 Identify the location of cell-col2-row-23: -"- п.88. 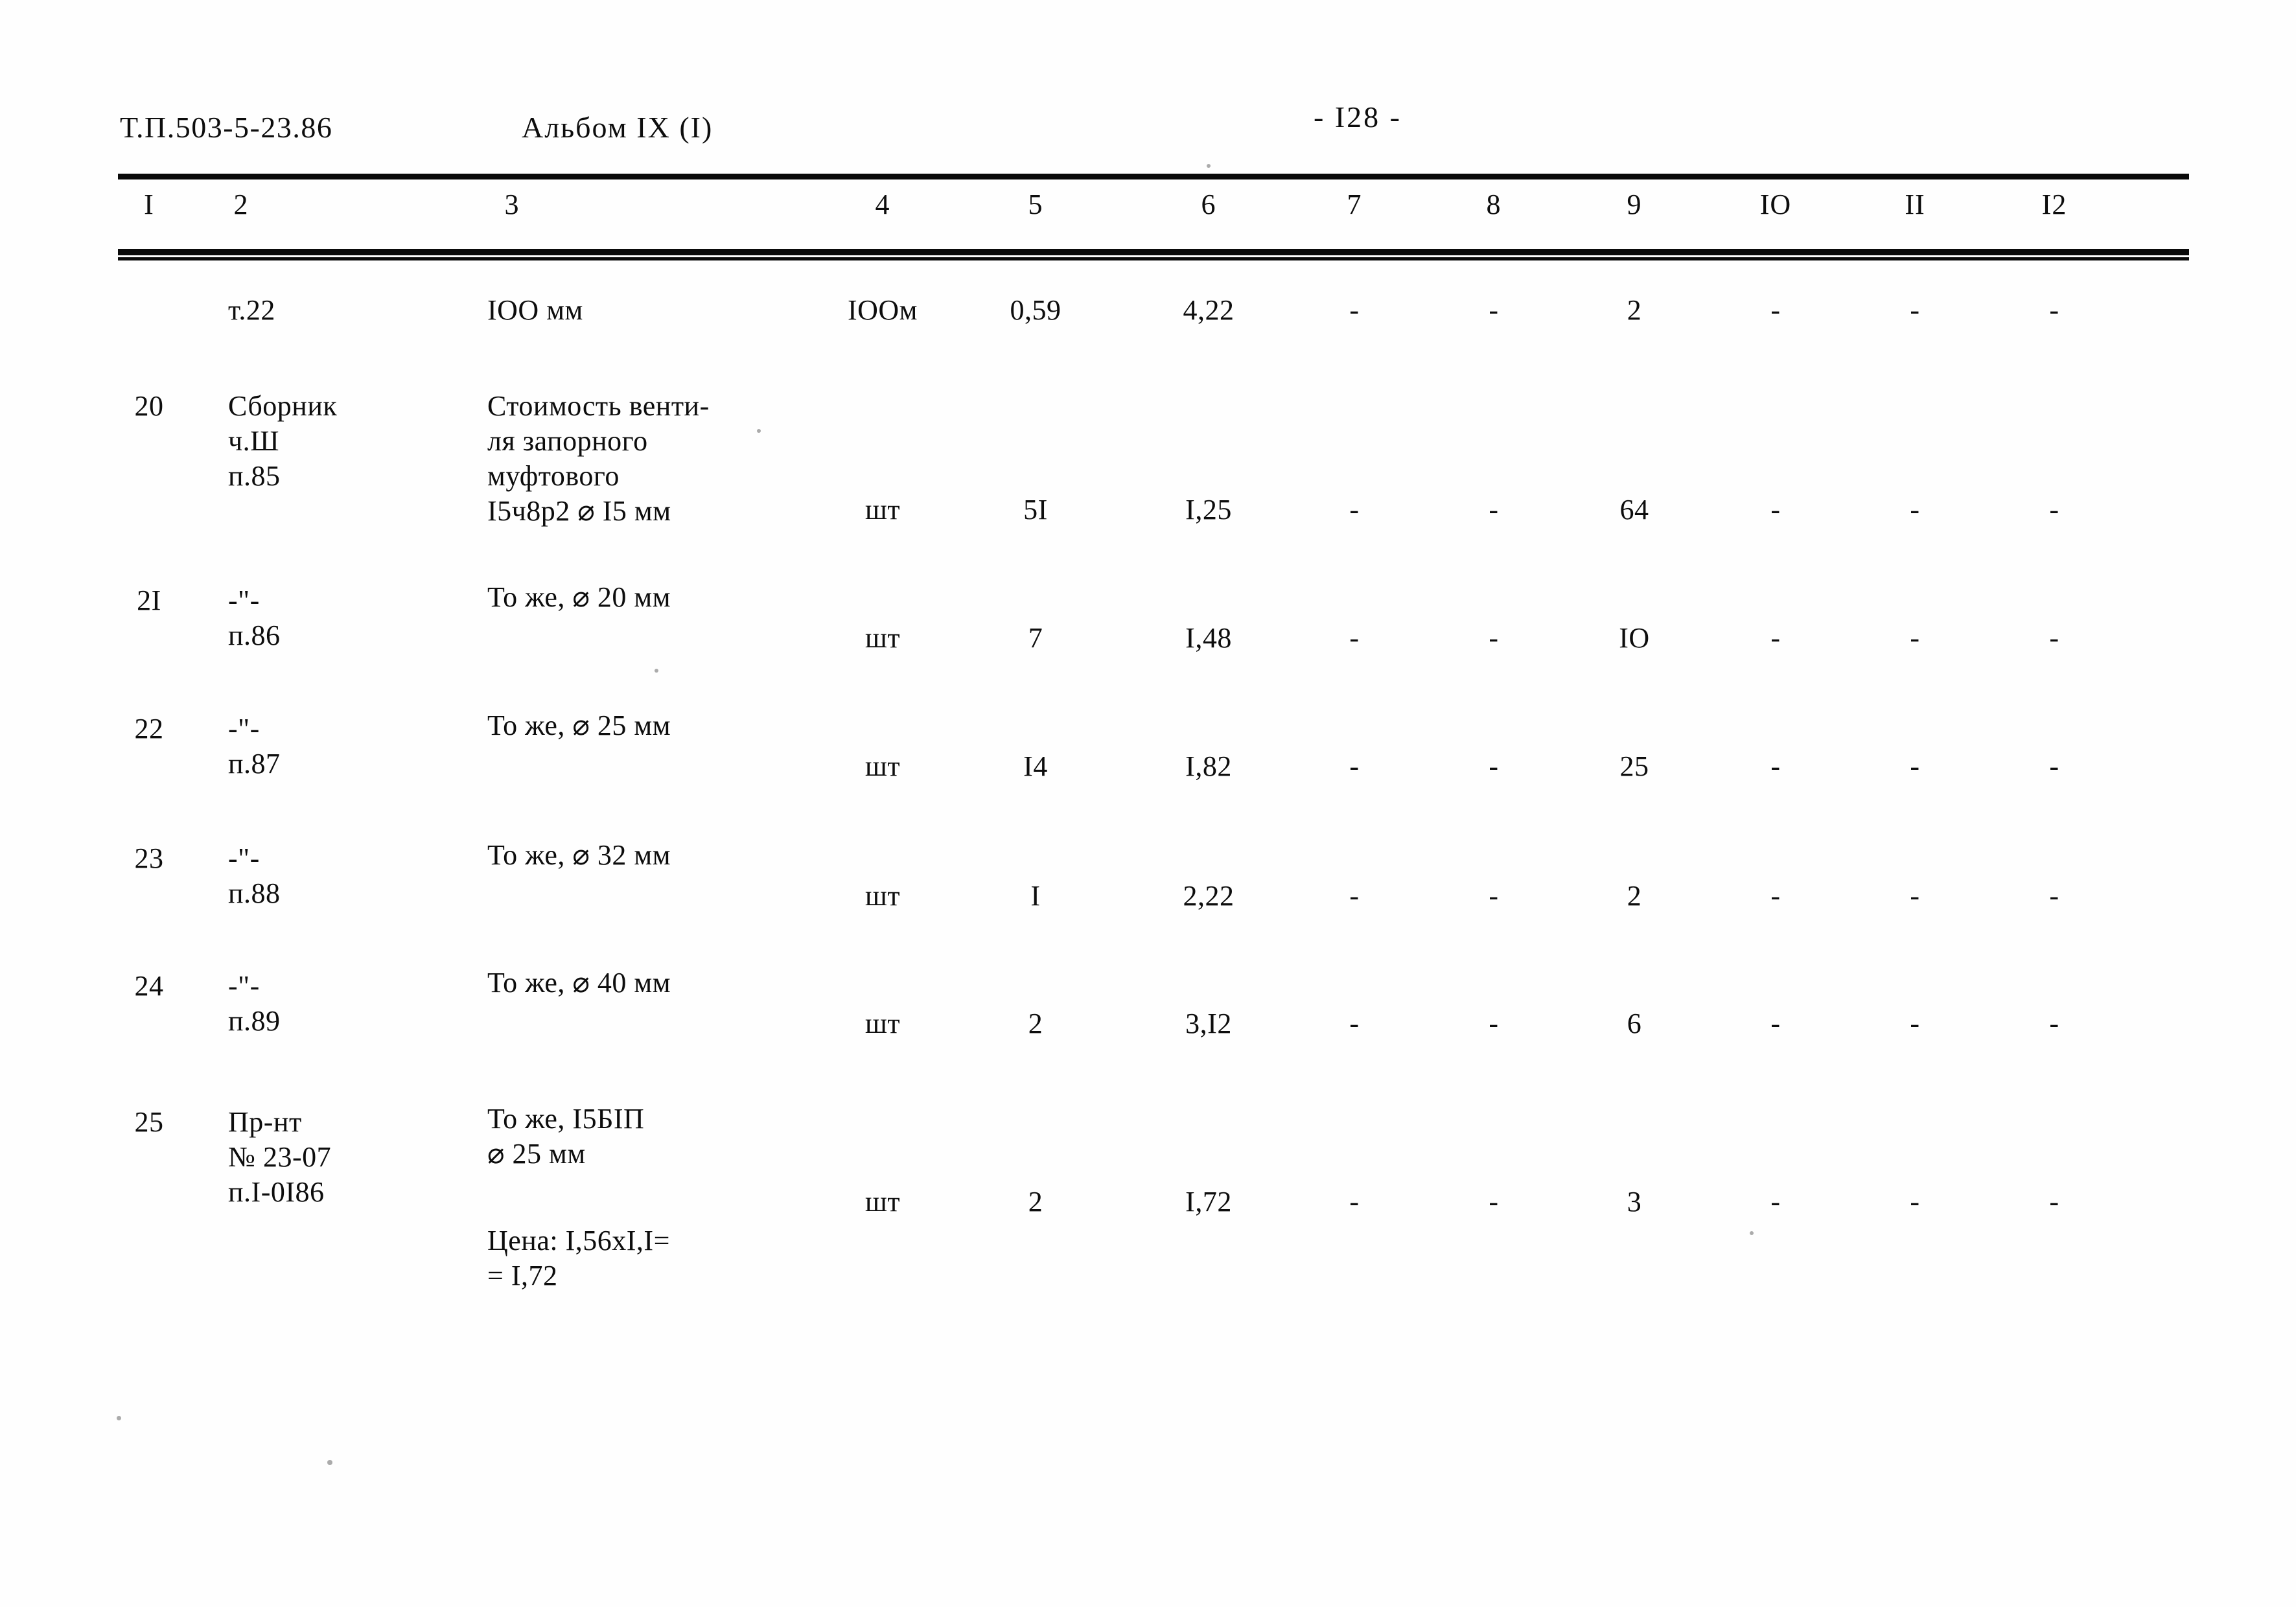
(254, 875).